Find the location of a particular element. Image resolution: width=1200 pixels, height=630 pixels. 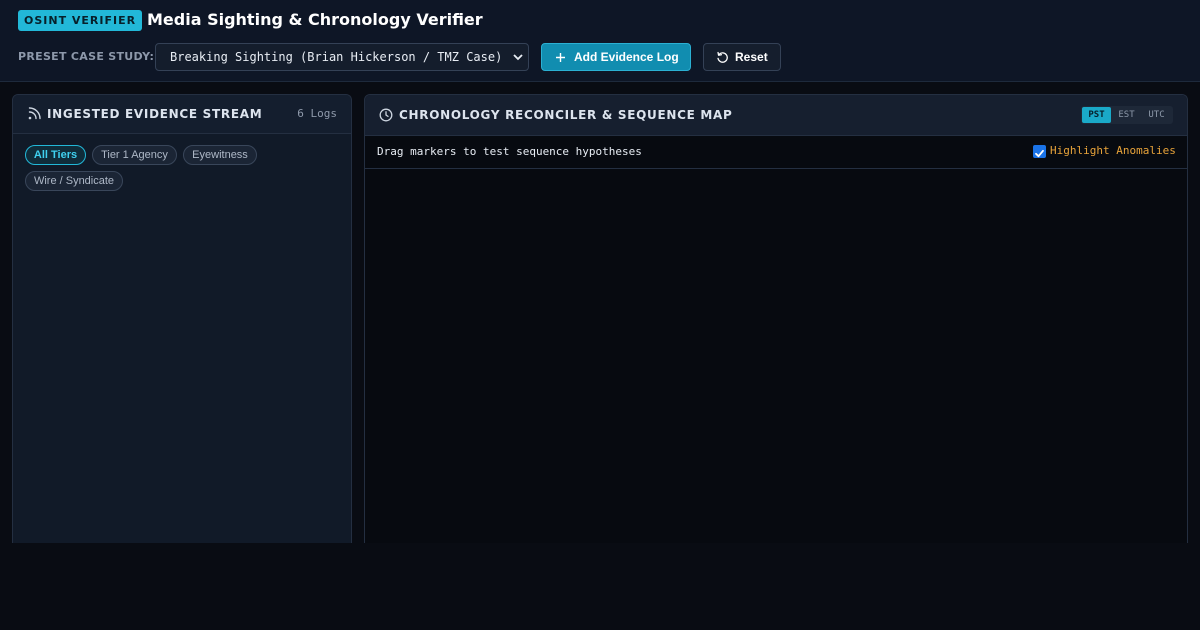

chevron-down-icon is located at coordinates (518, 57).